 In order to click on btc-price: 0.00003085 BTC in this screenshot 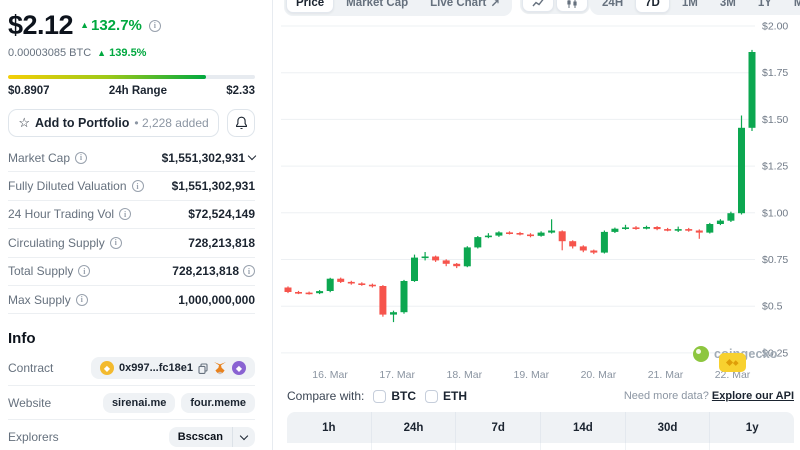, I will do `click(50, 53)`.